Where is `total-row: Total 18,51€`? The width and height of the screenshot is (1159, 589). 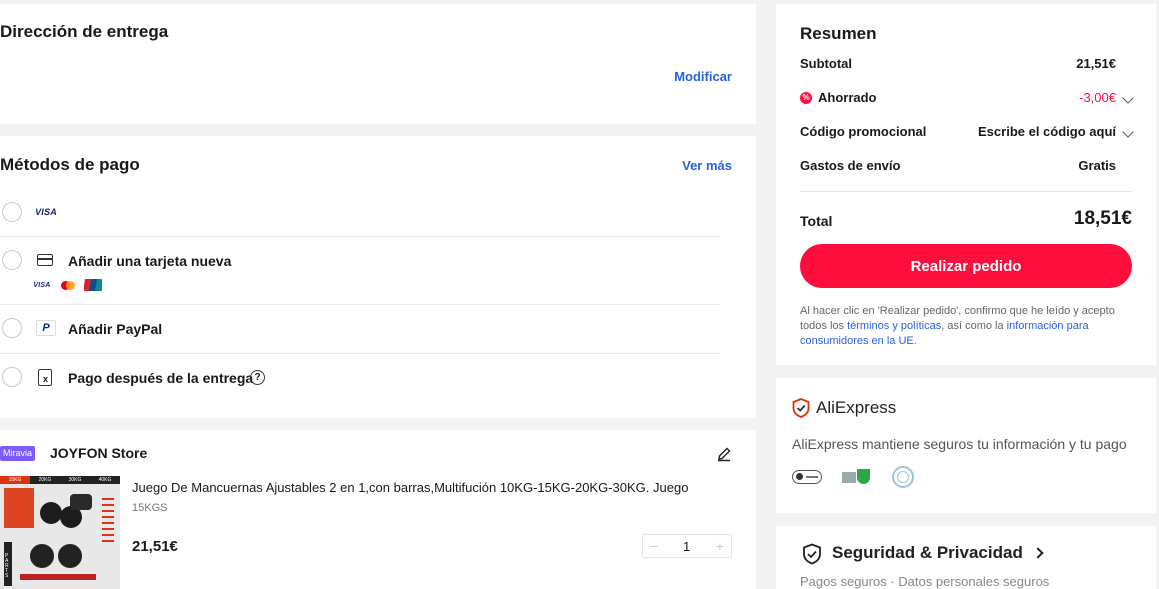
total-row: Total 18,51€ is located at coordinates (966, 221).